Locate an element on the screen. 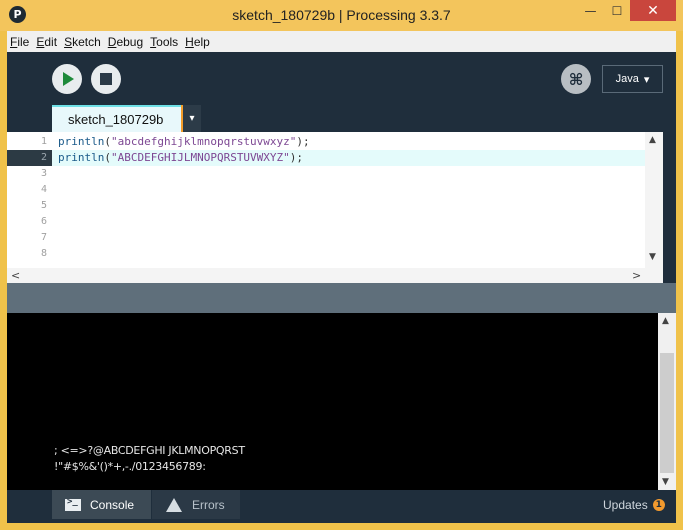 This screenshot has width=683, height=530. minimize-button: — is located at coordinates (590, 10).